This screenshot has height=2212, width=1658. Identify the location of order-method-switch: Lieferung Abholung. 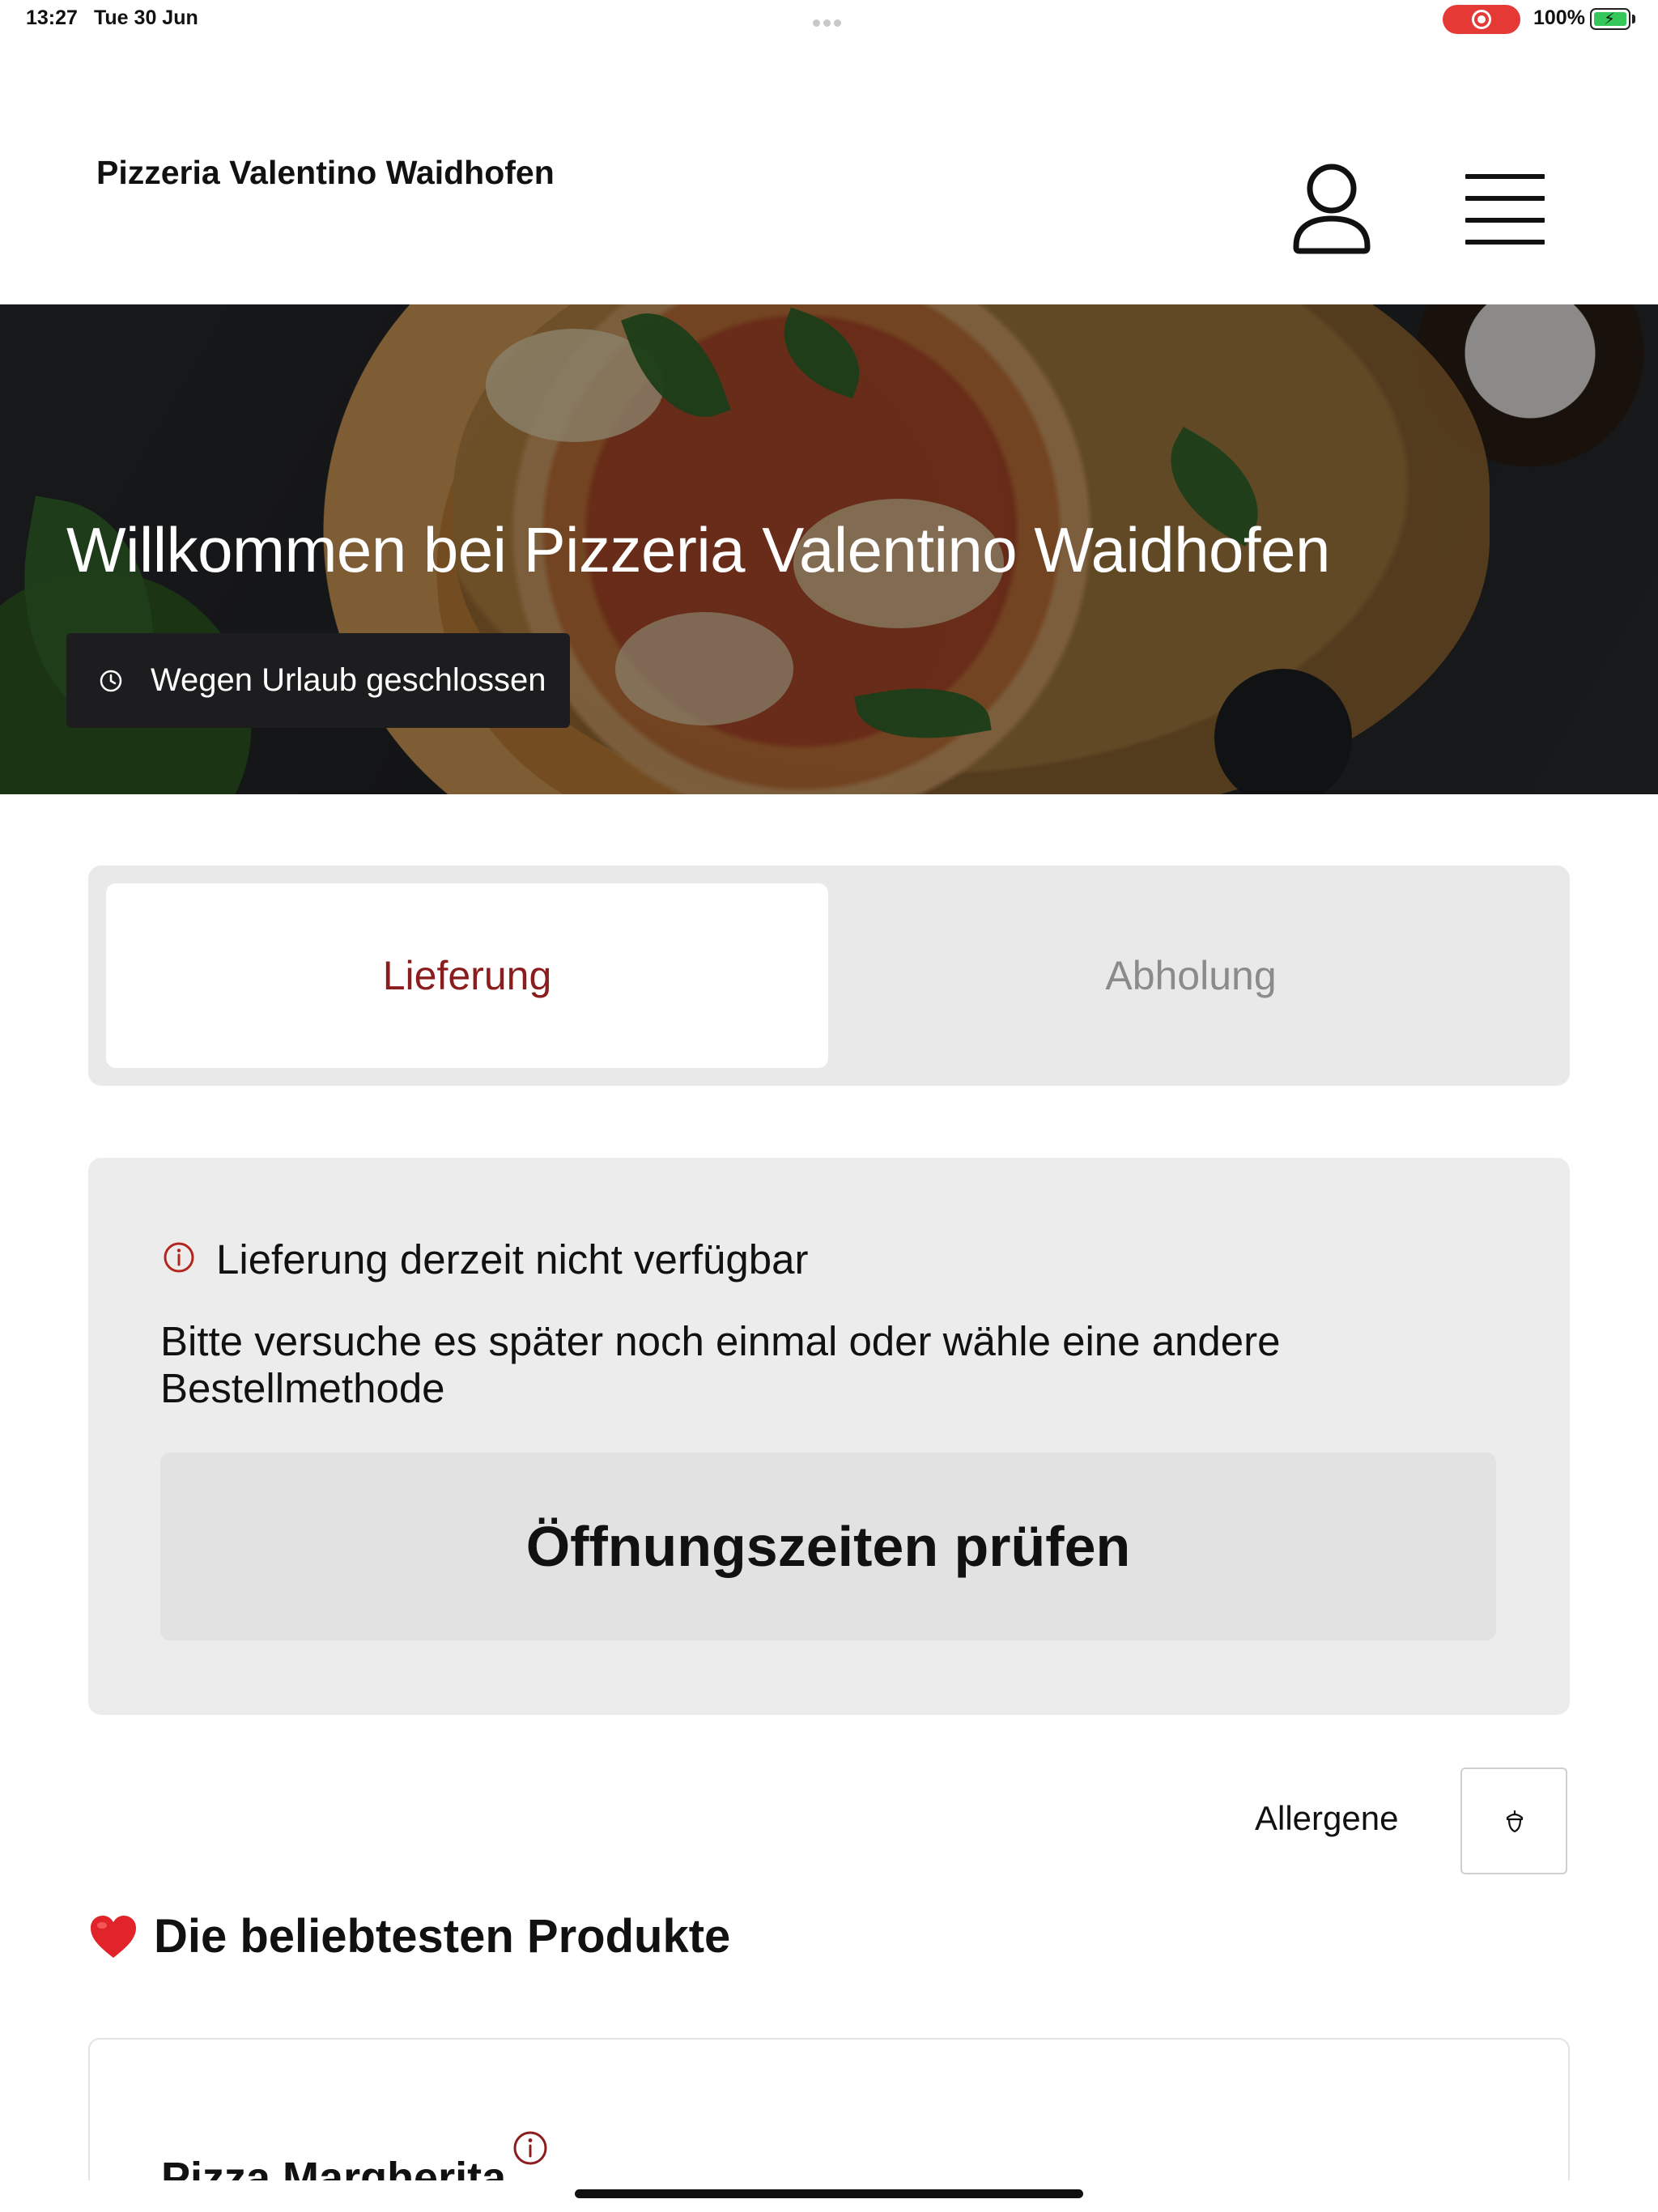
(829, 976).